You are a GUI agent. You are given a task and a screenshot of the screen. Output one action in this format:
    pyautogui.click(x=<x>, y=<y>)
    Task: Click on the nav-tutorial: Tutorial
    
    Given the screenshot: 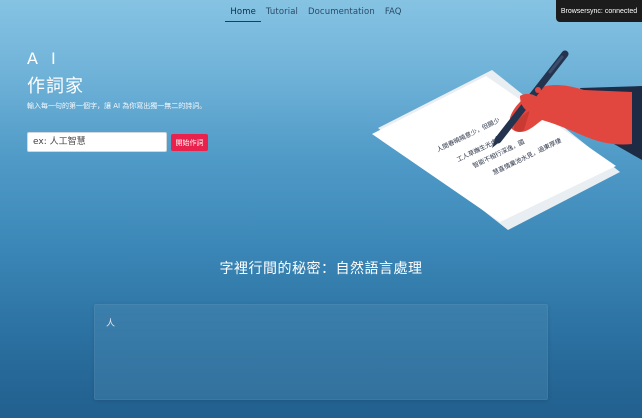 What is the action you would take?
    pyautogui.click(x=282, y=11)
    